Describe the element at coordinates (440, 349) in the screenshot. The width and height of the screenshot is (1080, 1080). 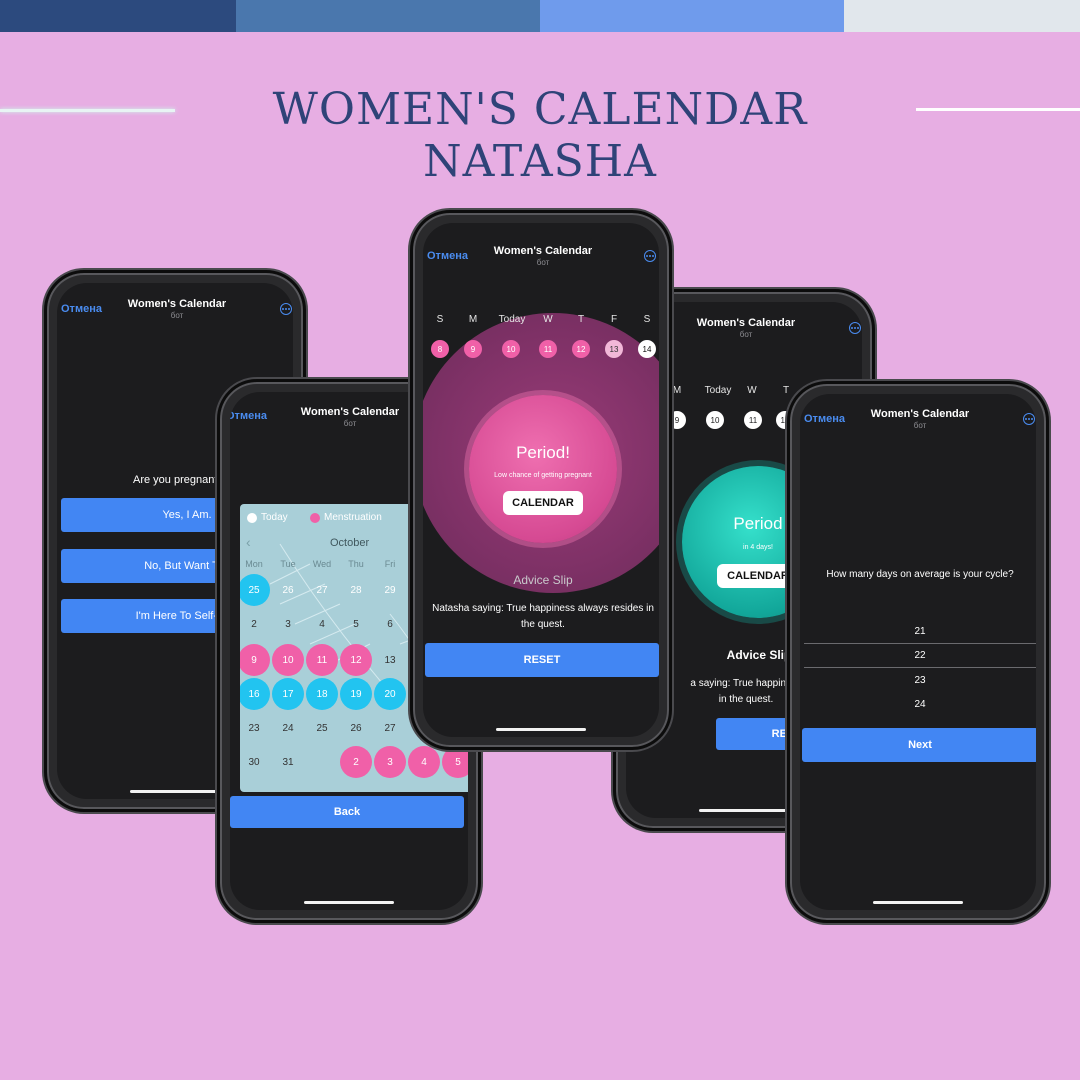
I see `week-day: 8` at that location.